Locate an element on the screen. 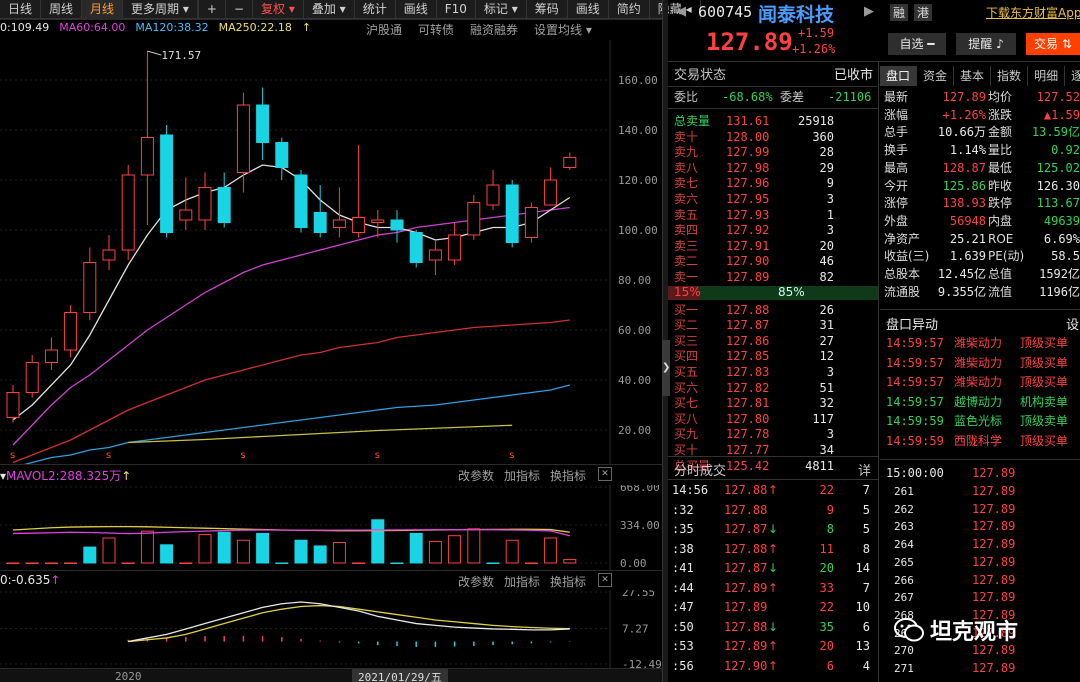 Image resolution: width=1080 pixels, height=682 pixels. tick-price: 127.89 is located at coordinates (746, 607).